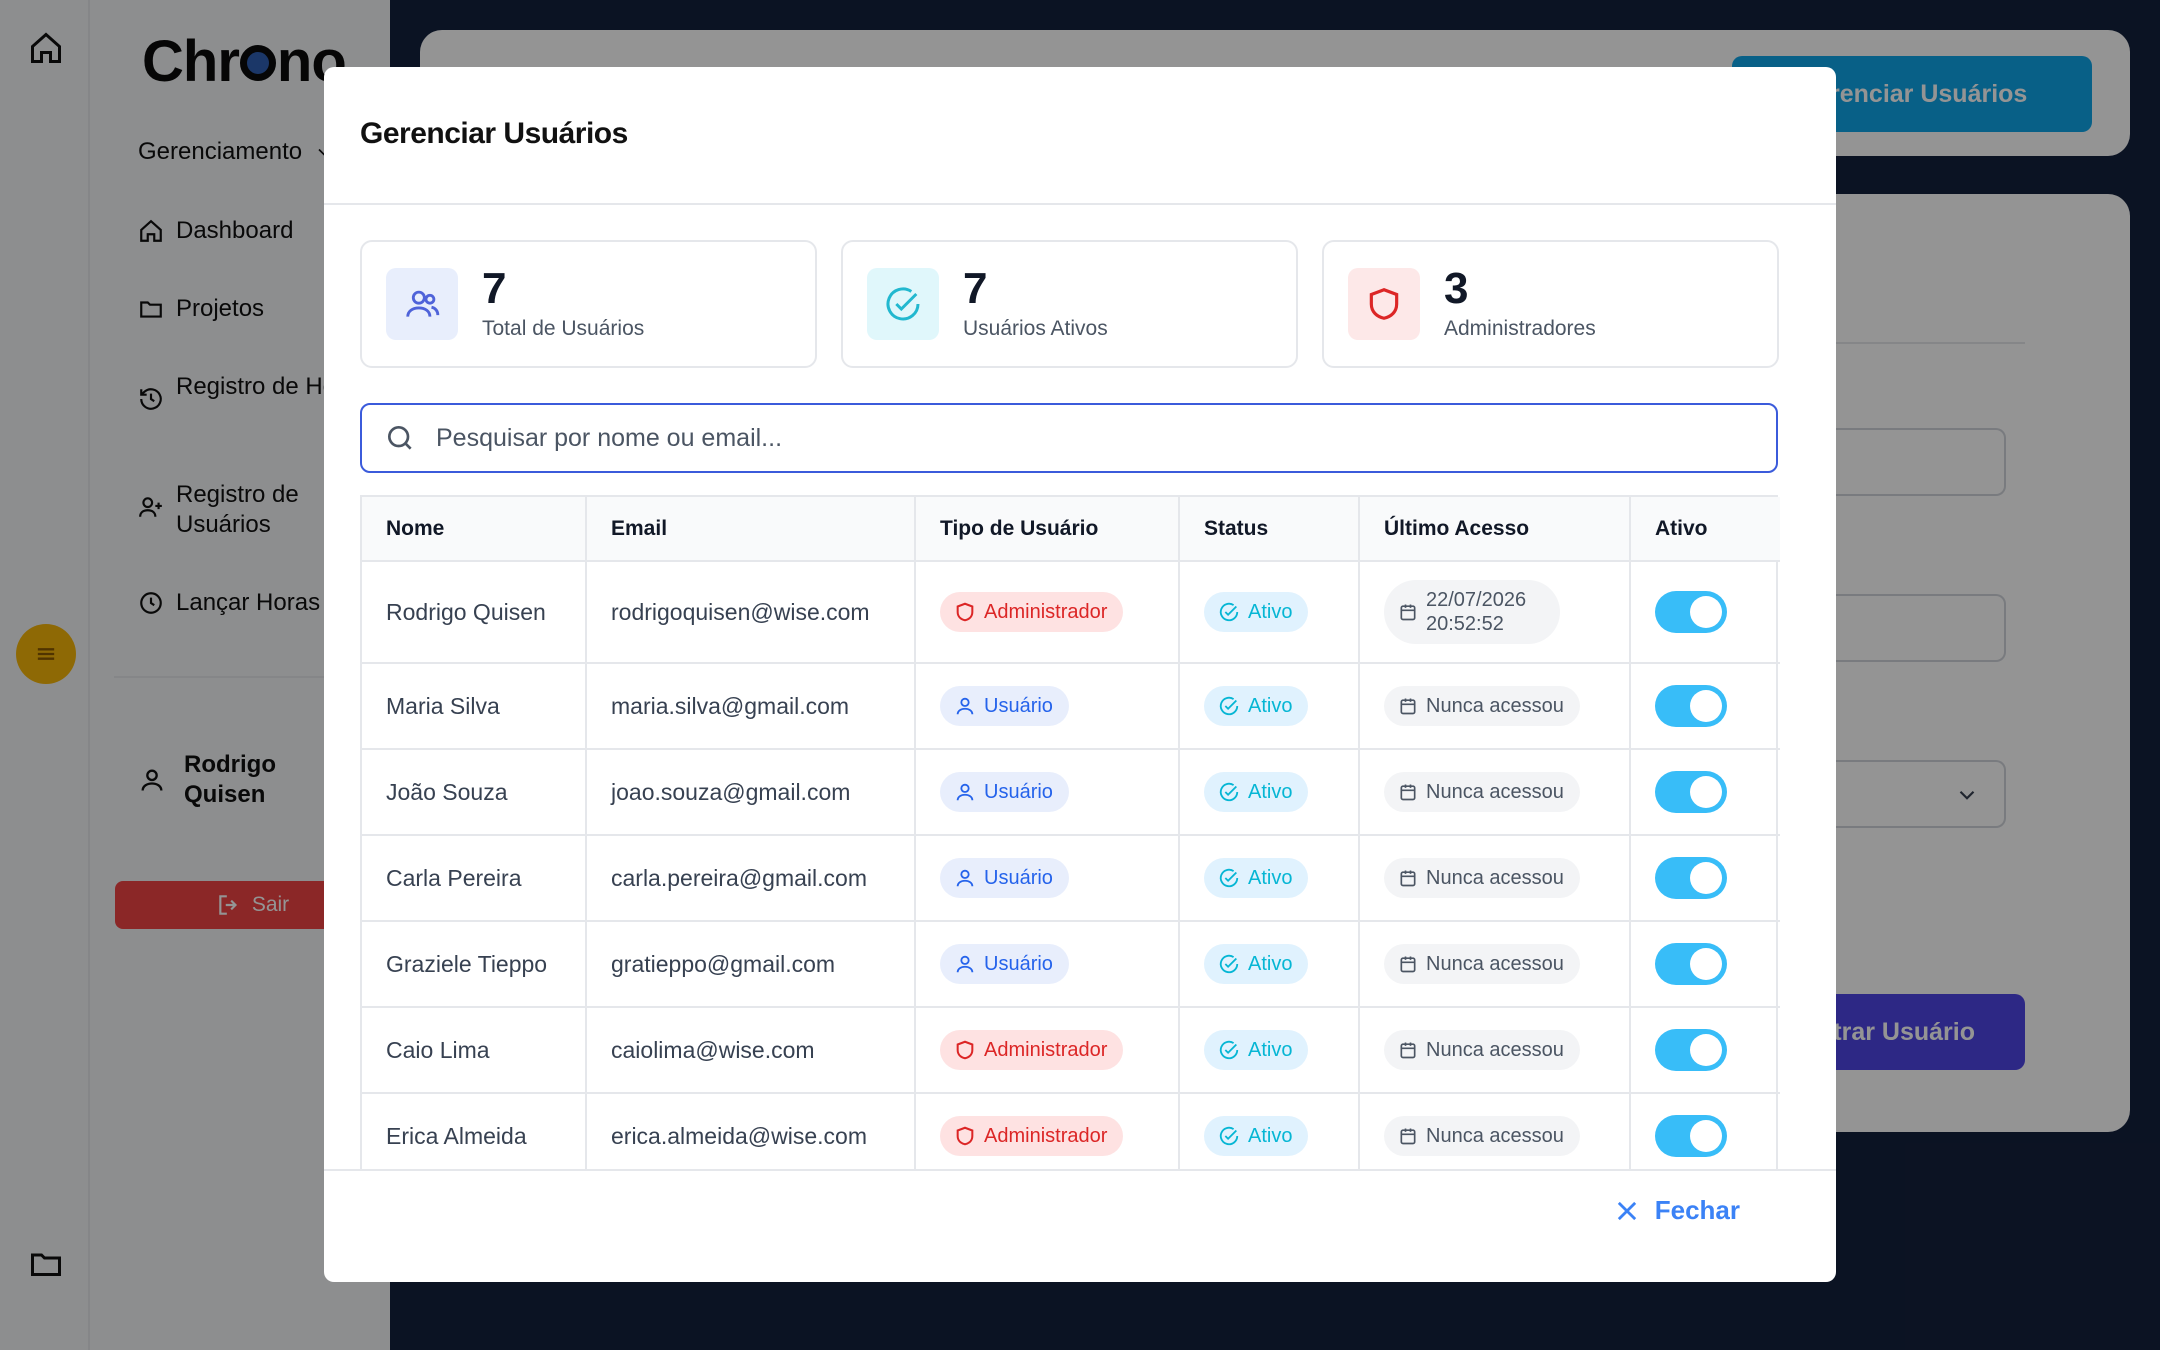 The width and height of the screenshot is (2160, 1350). I want to click on cell-name: João Souza, so click(474, 792).